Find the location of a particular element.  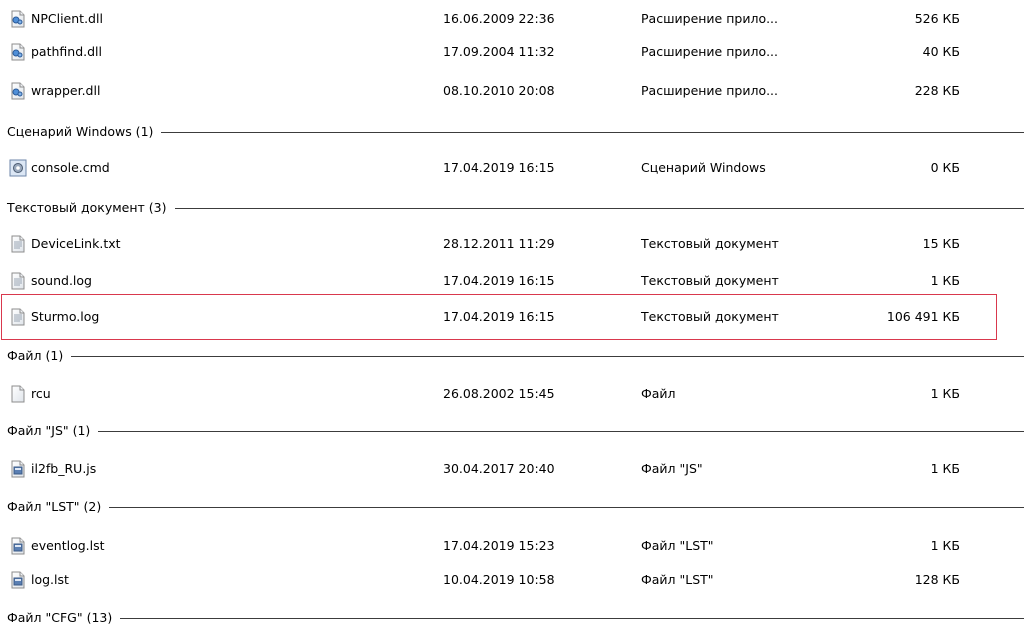

js-file-icon is located at coordinates (18, 469).